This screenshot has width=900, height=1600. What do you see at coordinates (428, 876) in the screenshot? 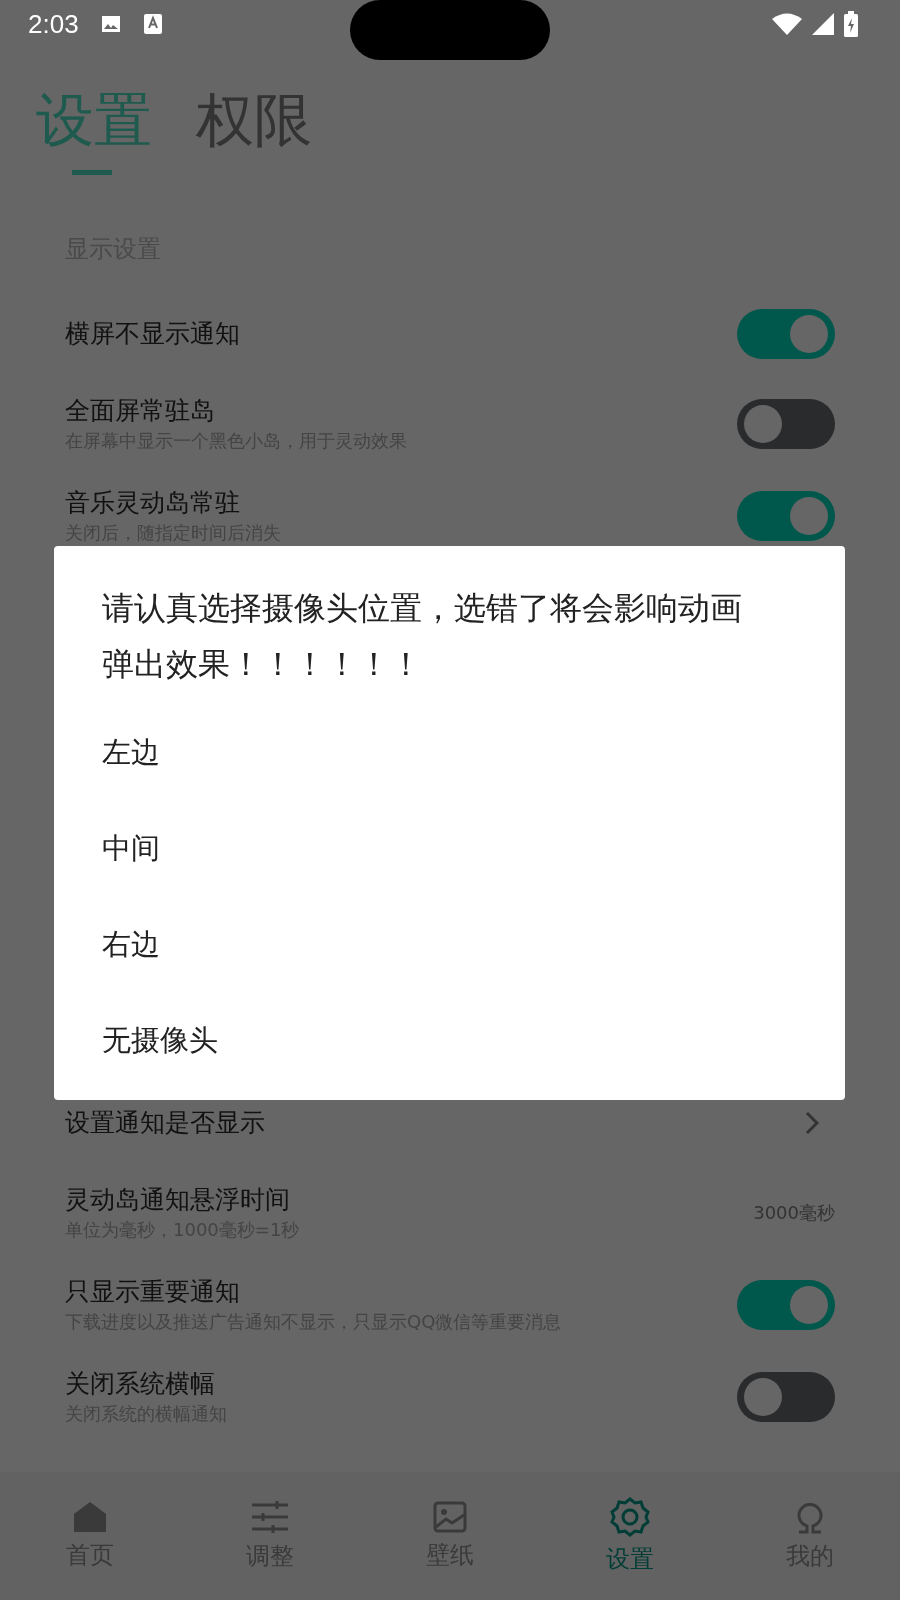
I see `dialog-option: 中间` at bounding box center [428, 876].